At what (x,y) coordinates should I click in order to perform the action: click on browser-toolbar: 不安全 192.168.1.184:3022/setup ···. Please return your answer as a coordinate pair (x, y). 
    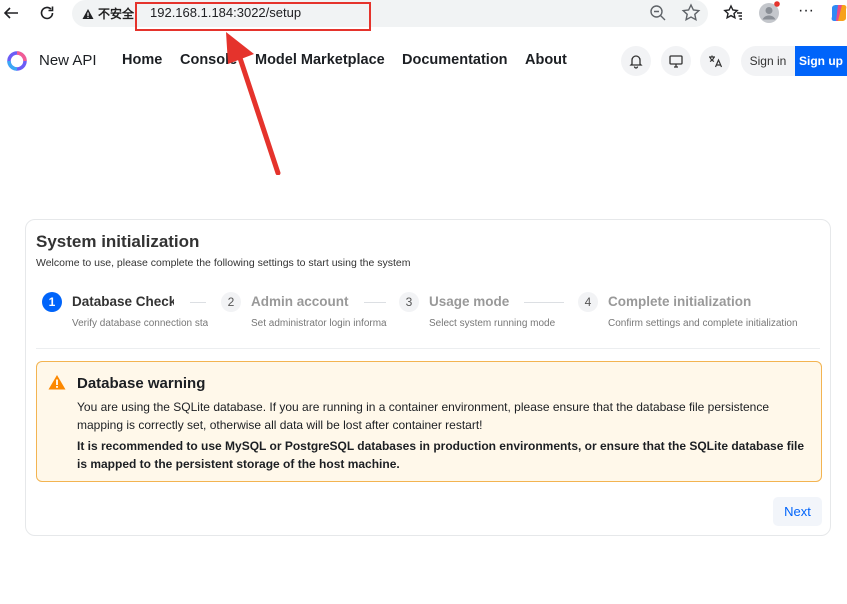
    Looking at the image, I should click on (423, 13).